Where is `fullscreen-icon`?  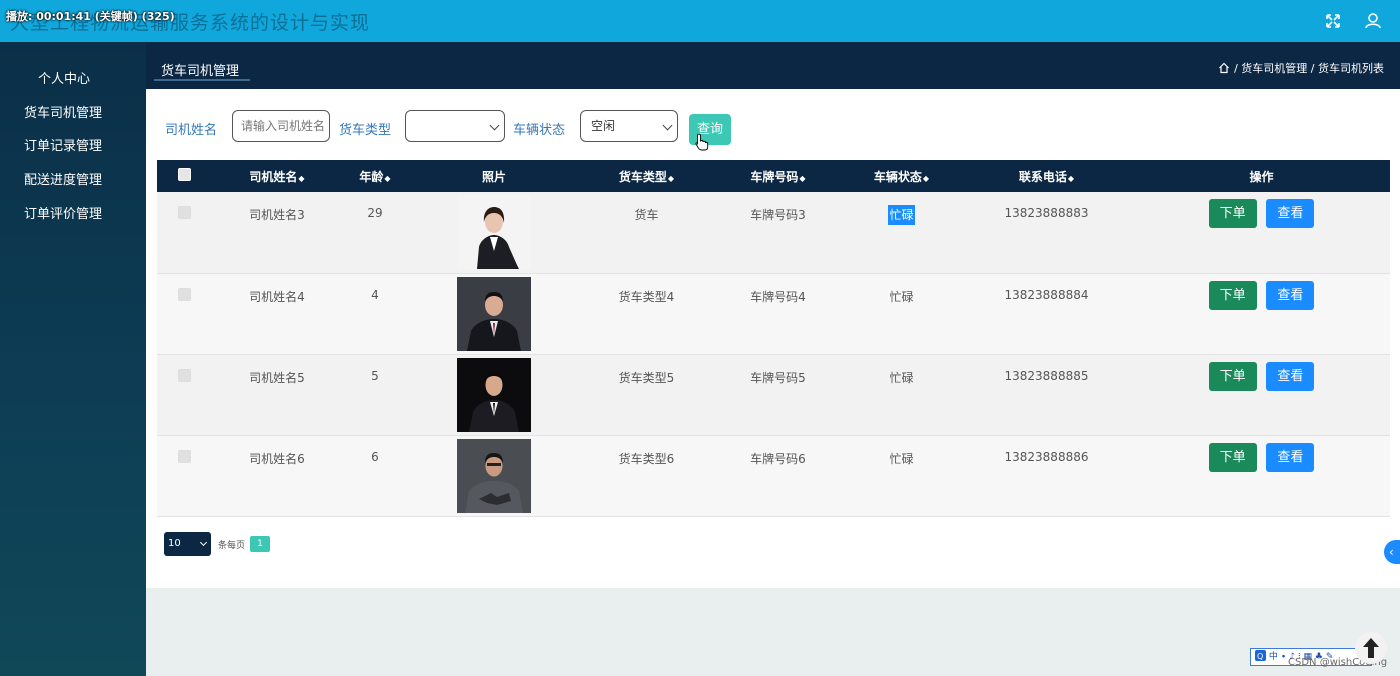
fullscreen-icon is located at coordinates (1333, 21).